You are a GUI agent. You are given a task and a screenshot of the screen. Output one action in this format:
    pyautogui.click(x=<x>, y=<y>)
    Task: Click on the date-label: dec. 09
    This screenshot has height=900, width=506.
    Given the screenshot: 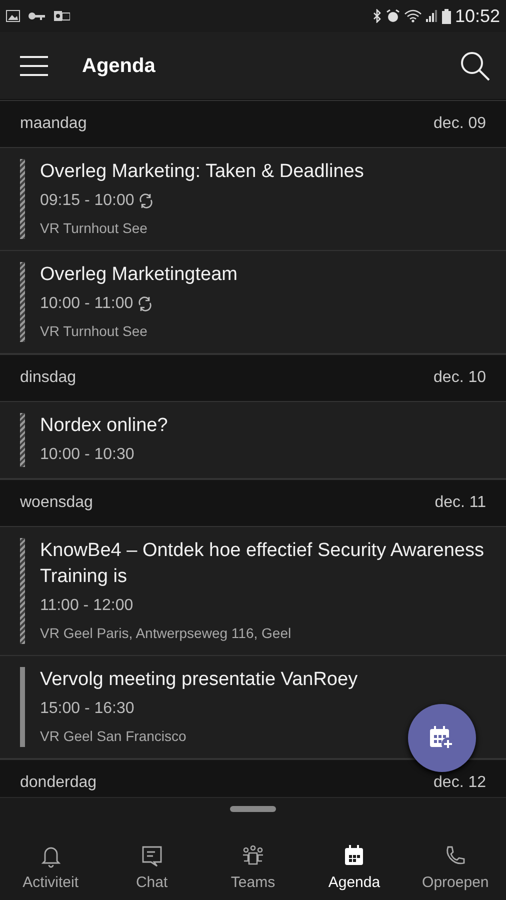 What is the action you would take?
    pyautogui.click(x=460, y=124)
    